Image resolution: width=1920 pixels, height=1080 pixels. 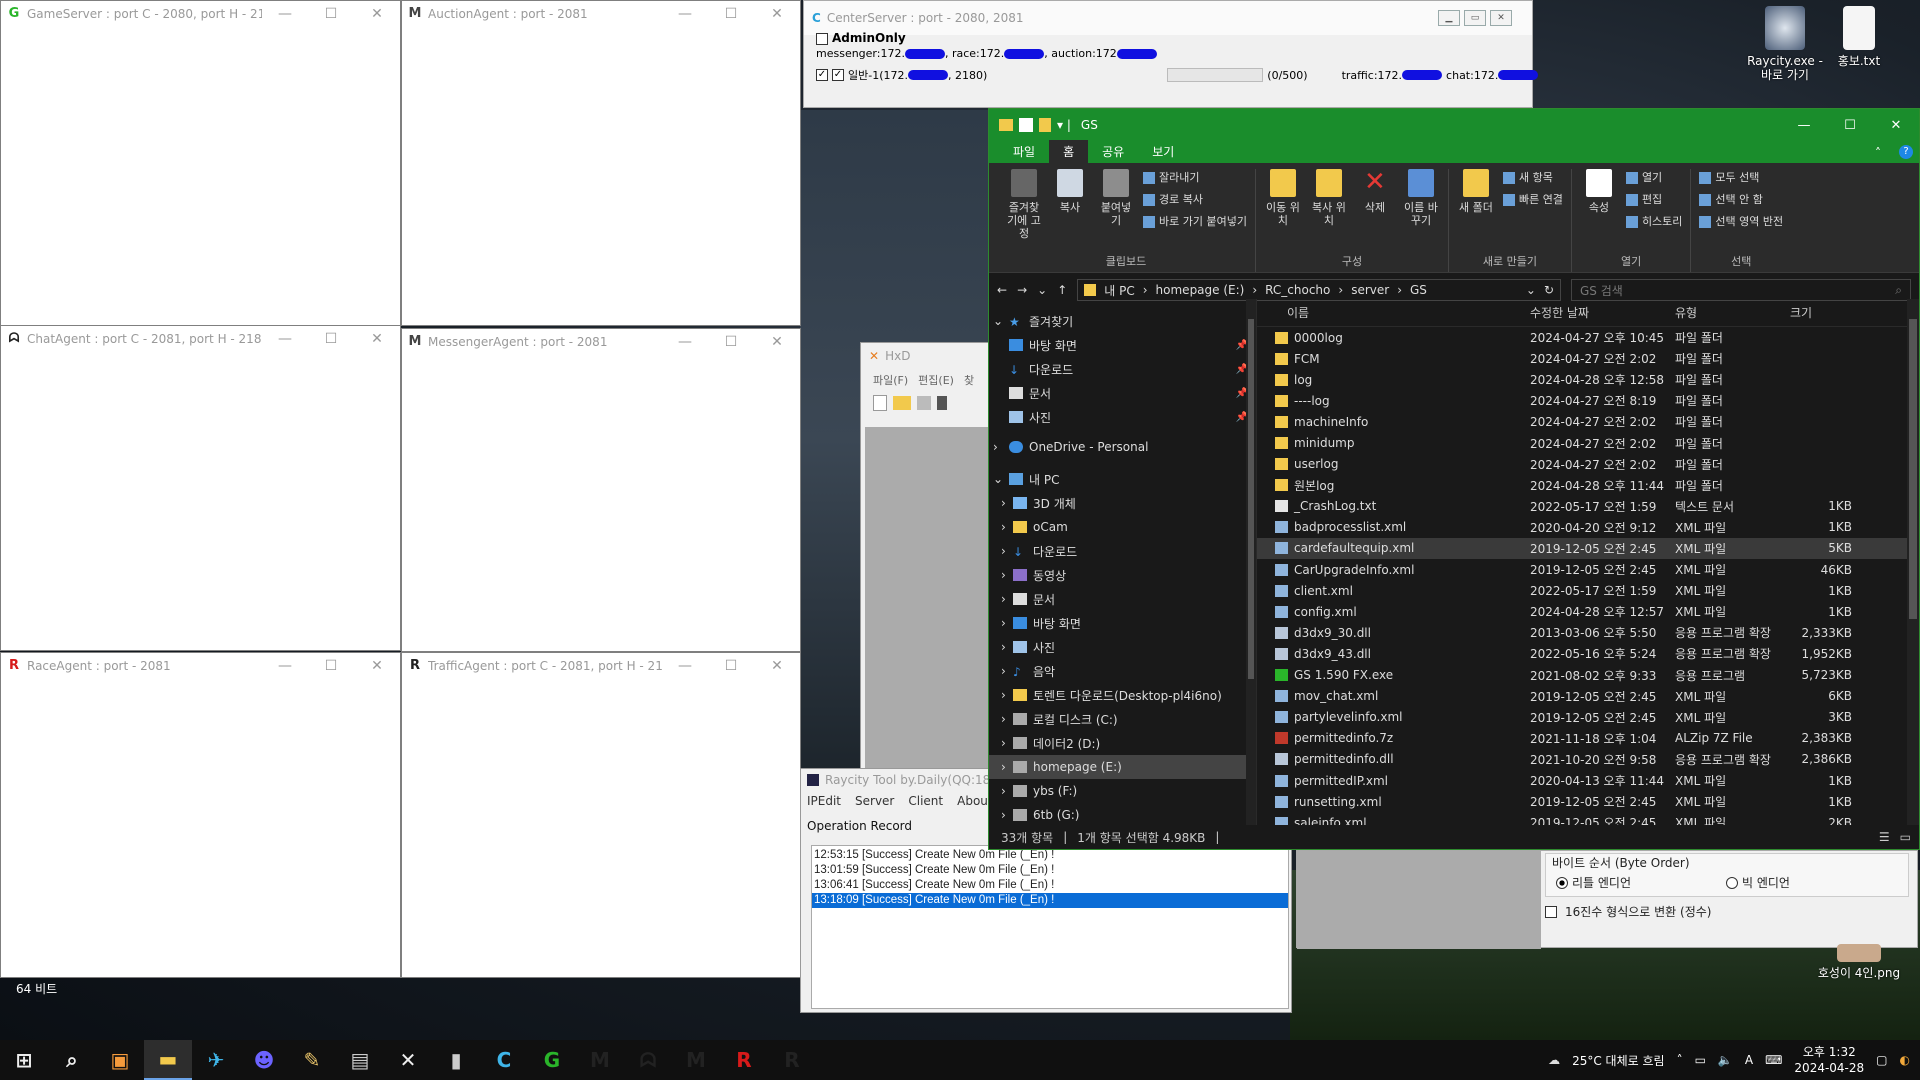 What do you see at coordinates (1913, 469) in the screenshot?
I see `scrollbar-thumb` at bounding box center [1913, 469].